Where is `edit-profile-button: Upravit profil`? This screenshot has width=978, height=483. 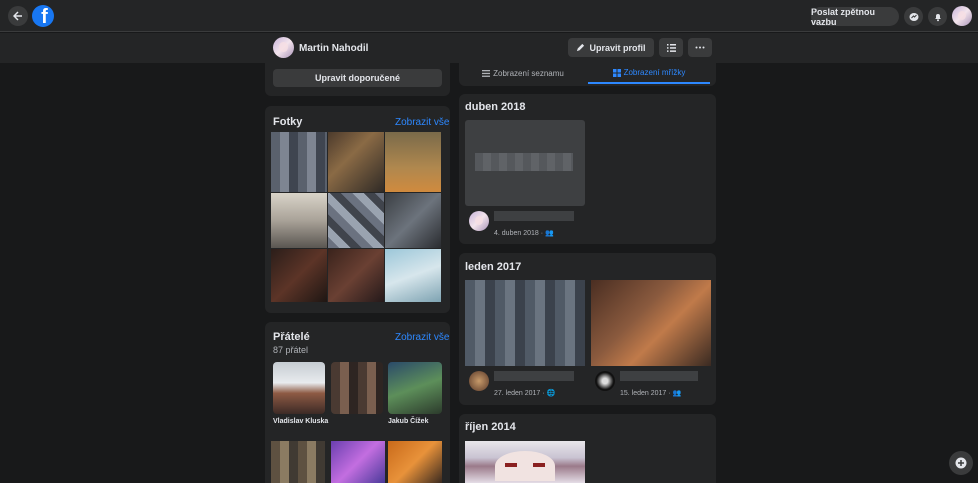 edit-profile-button: Upravit profil is located at coordinates (611, 47).